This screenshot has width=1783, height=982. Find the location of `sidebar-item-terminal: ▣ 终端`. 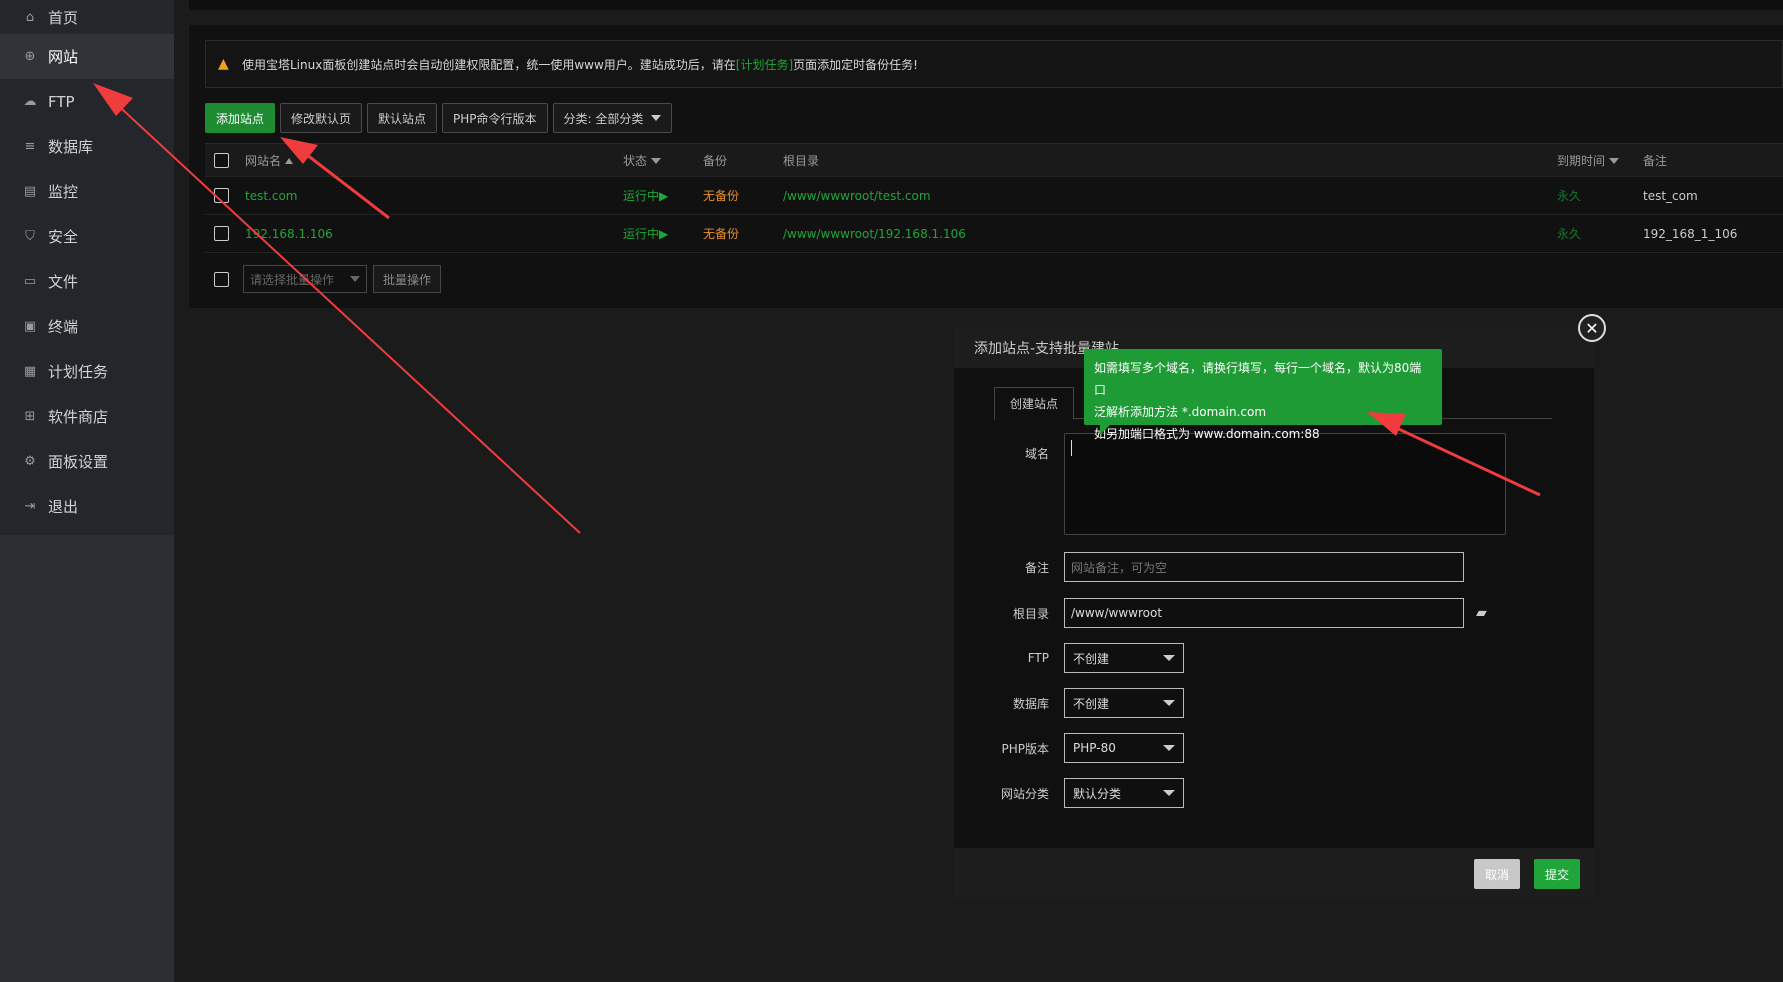

sidebar-item-terminal: ▣ 终端 is located at coordinates (87, 326).